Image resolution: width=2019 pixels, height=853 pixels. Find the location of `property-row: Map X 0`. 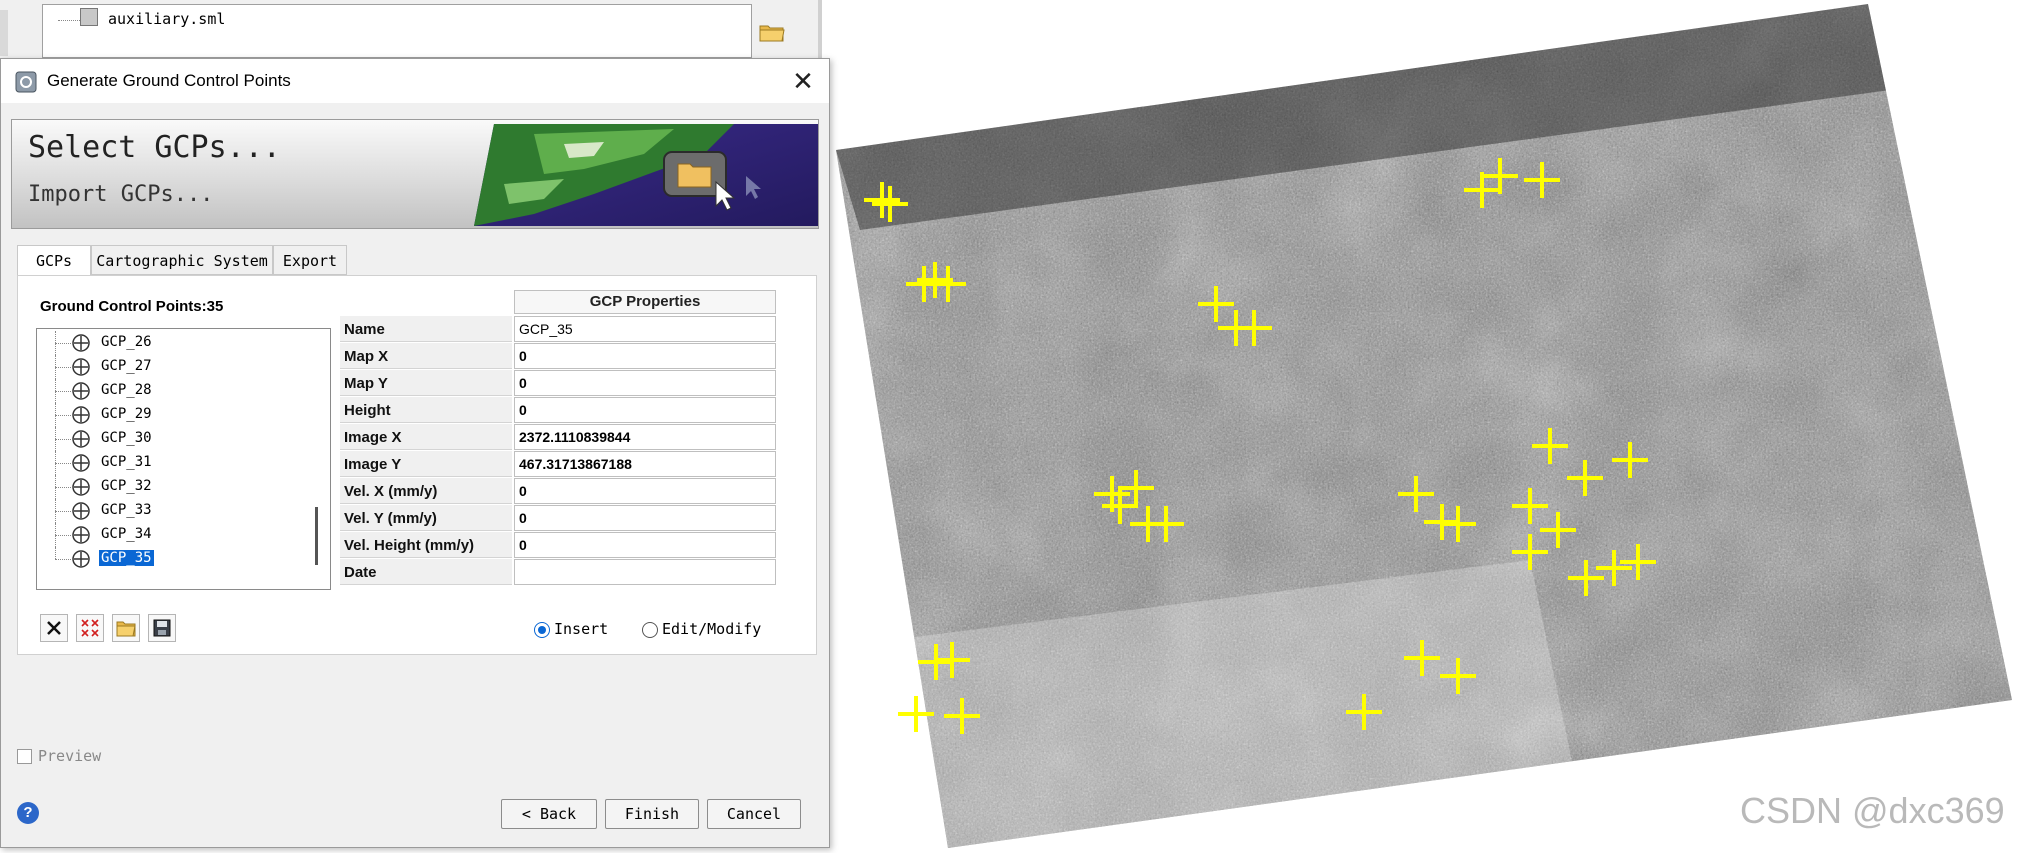

property-row: Map X 0 is located at coordinates (558, 356).